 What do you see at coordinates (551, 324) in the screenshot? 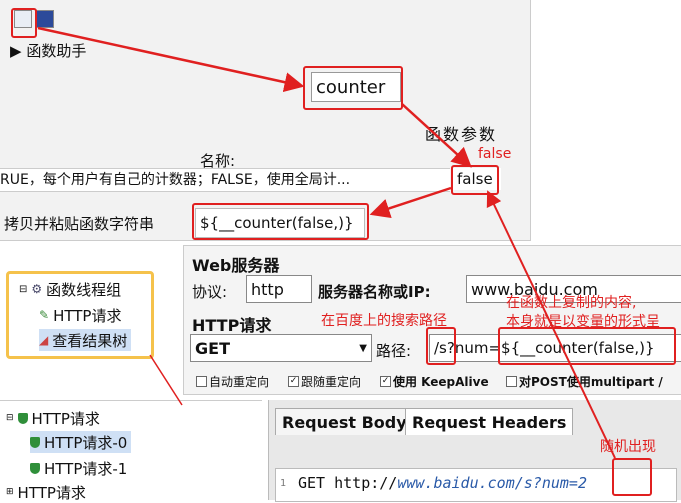
I see `arrow-to-variable-source` at bounding box center [551, 324].